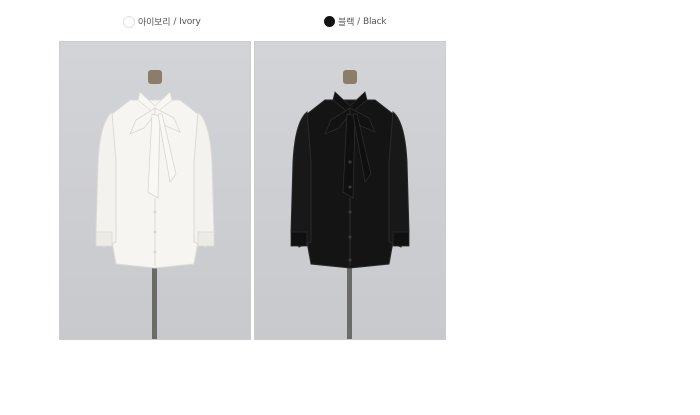 This screenshot has width=700, height=415. I want to click on ivory-swatch-icon, so click(129, 21).